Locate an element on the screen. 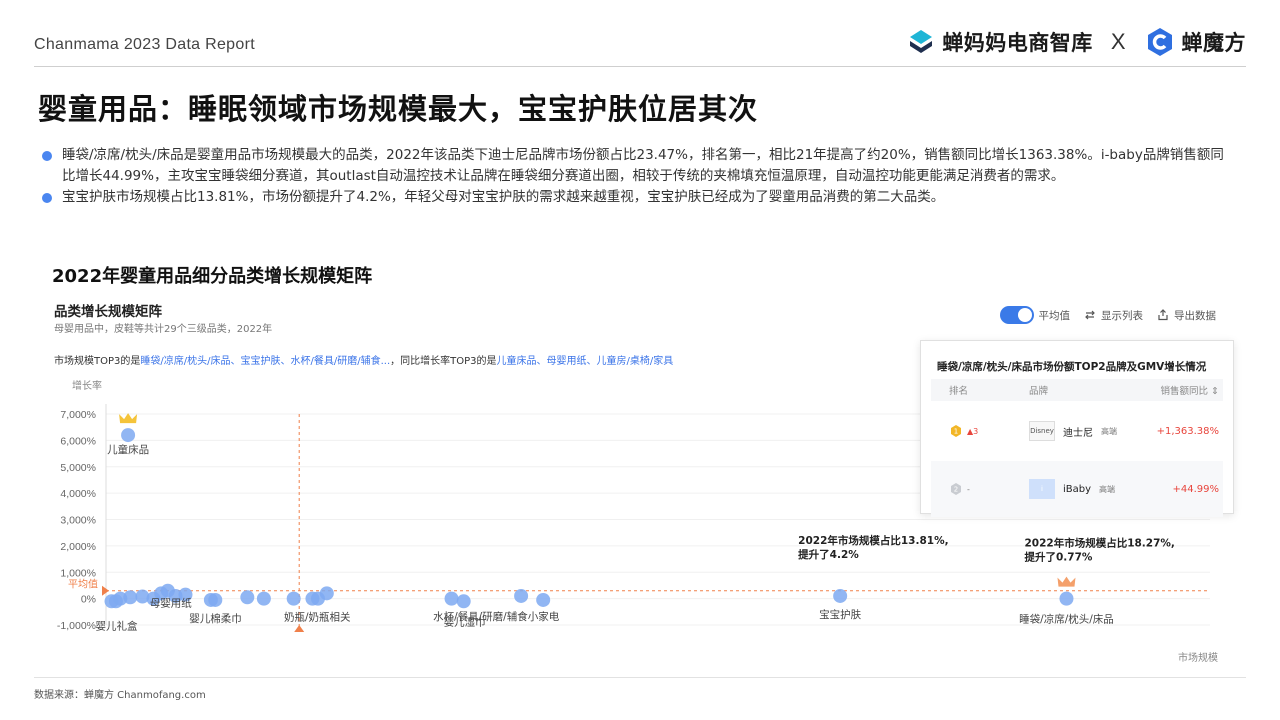 Image resolution: width=1280 pixels, height=720 pixels. footer-divider is located at coordinates (640, 677).